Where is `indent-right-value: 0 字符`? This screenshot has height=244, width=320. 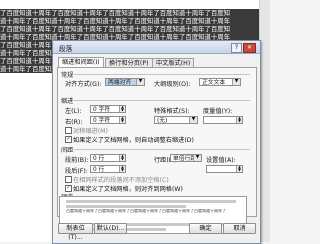 indent-right-value: 0 字符 is located at coordinates (102, 121).